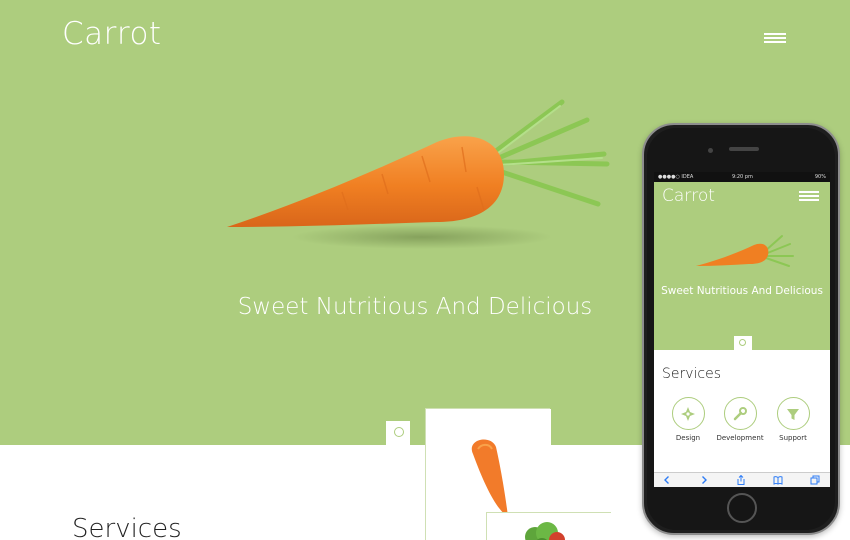 This screenshot has height=540, width=850. What do you see at coordinates (676, 177) in the screenshot?
I see `status-carrier: ●●●●○ IDEA` at bounding box center [676, 177].